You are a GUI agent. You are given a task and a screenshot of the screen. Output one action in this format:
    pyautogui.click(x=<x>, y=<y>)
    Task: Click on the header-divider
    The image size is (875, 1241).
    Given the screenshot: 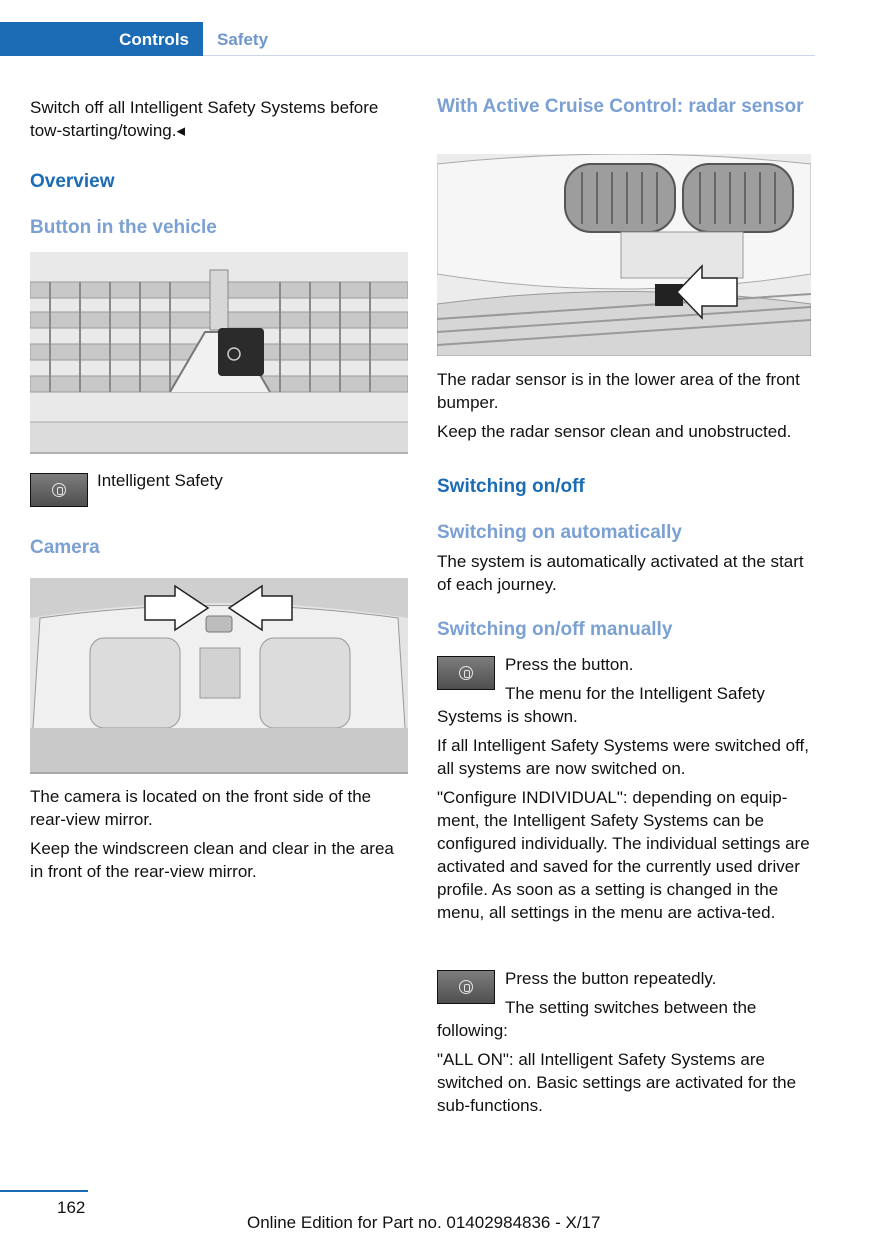 What is the action you would take?
    pyautogui.click(x=509, y=55)
    